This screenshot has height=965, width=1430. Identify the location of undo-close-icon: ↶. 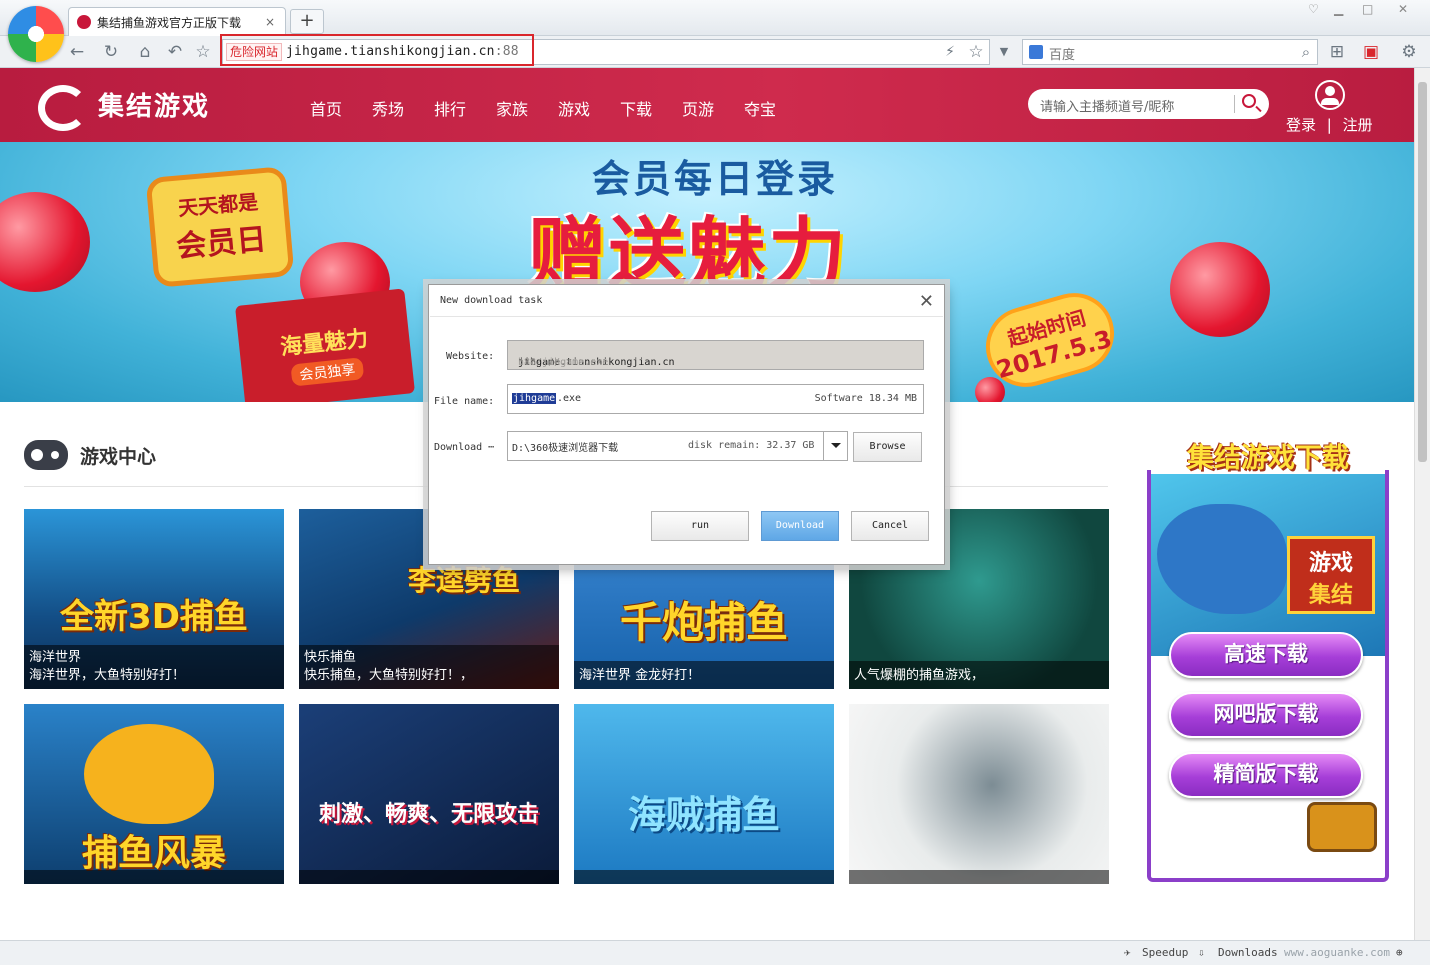
(175, 52).